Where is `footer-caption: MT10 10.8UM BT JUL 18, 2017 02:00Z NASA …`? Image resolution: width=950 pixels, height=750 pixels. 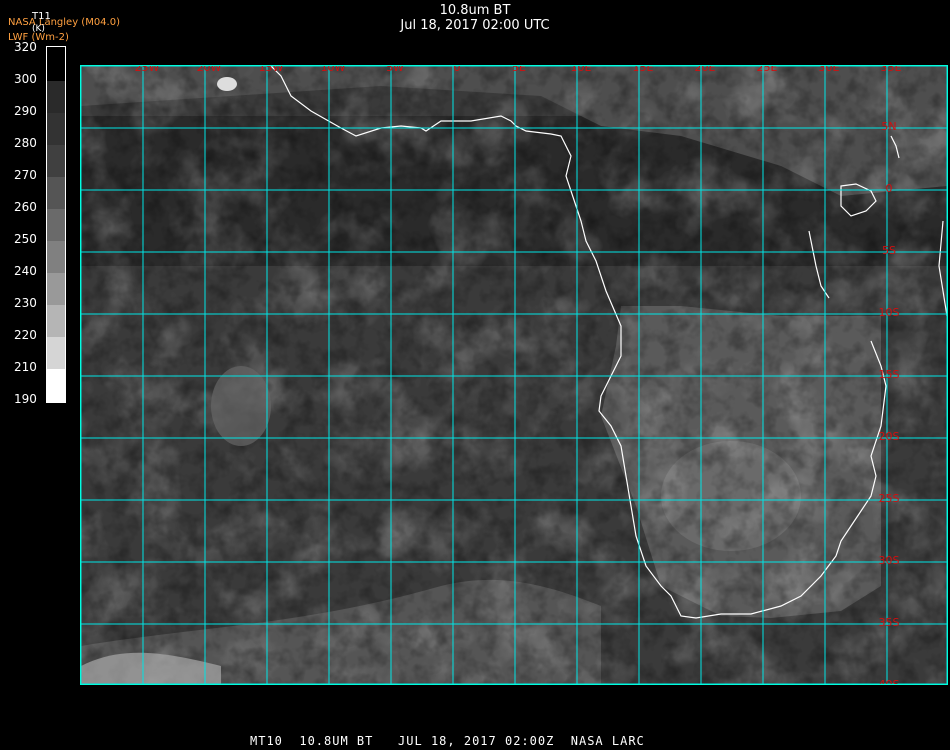
footer-caption: MT10 10.8UM BT JUL 18, 2017 02:00Z NASA … is located at coordinates (447, 741).